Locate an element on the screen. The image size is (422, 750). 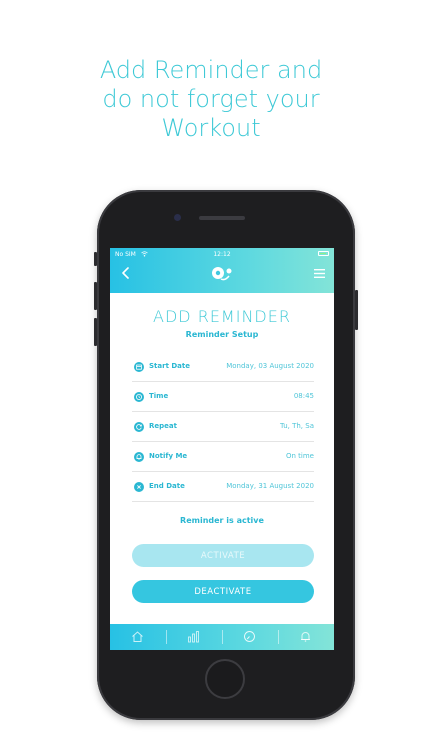
page-subtitle: Reminder Setup is located at coordinates (222, 334).